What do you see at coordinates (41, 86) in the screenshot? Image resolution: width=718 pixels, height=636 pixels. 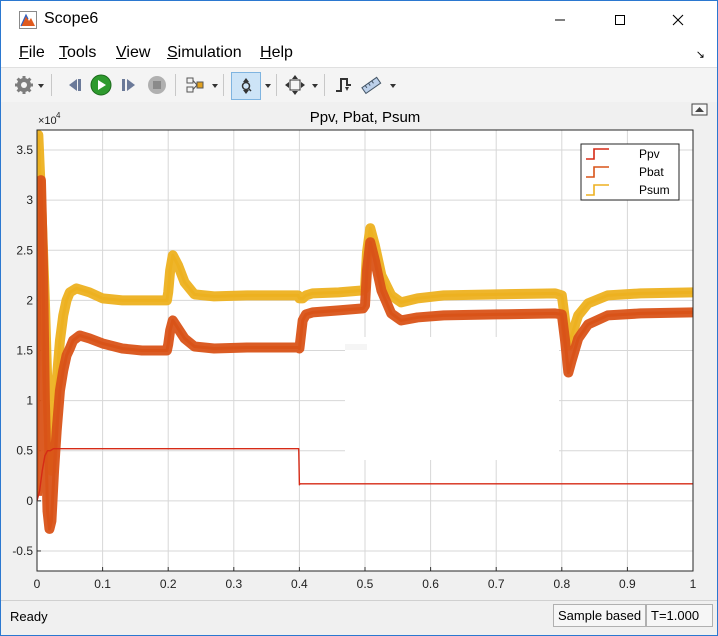 I see `settings-dropdown-icon` at bounding box center [41, 86].